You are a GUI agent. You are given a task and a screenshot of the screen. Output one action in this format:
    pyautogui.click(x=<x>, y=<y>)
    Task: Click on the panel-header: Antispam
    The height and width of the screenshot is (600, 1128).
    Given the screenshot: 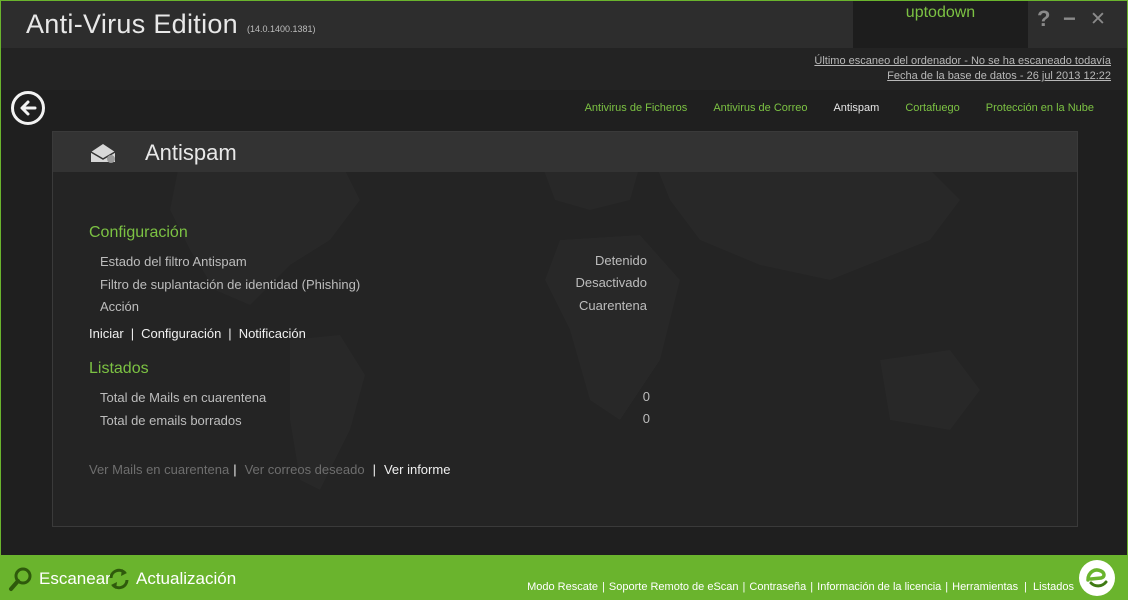 What is the action you would take?
    pyautogui.click(x=565, y=152)
    